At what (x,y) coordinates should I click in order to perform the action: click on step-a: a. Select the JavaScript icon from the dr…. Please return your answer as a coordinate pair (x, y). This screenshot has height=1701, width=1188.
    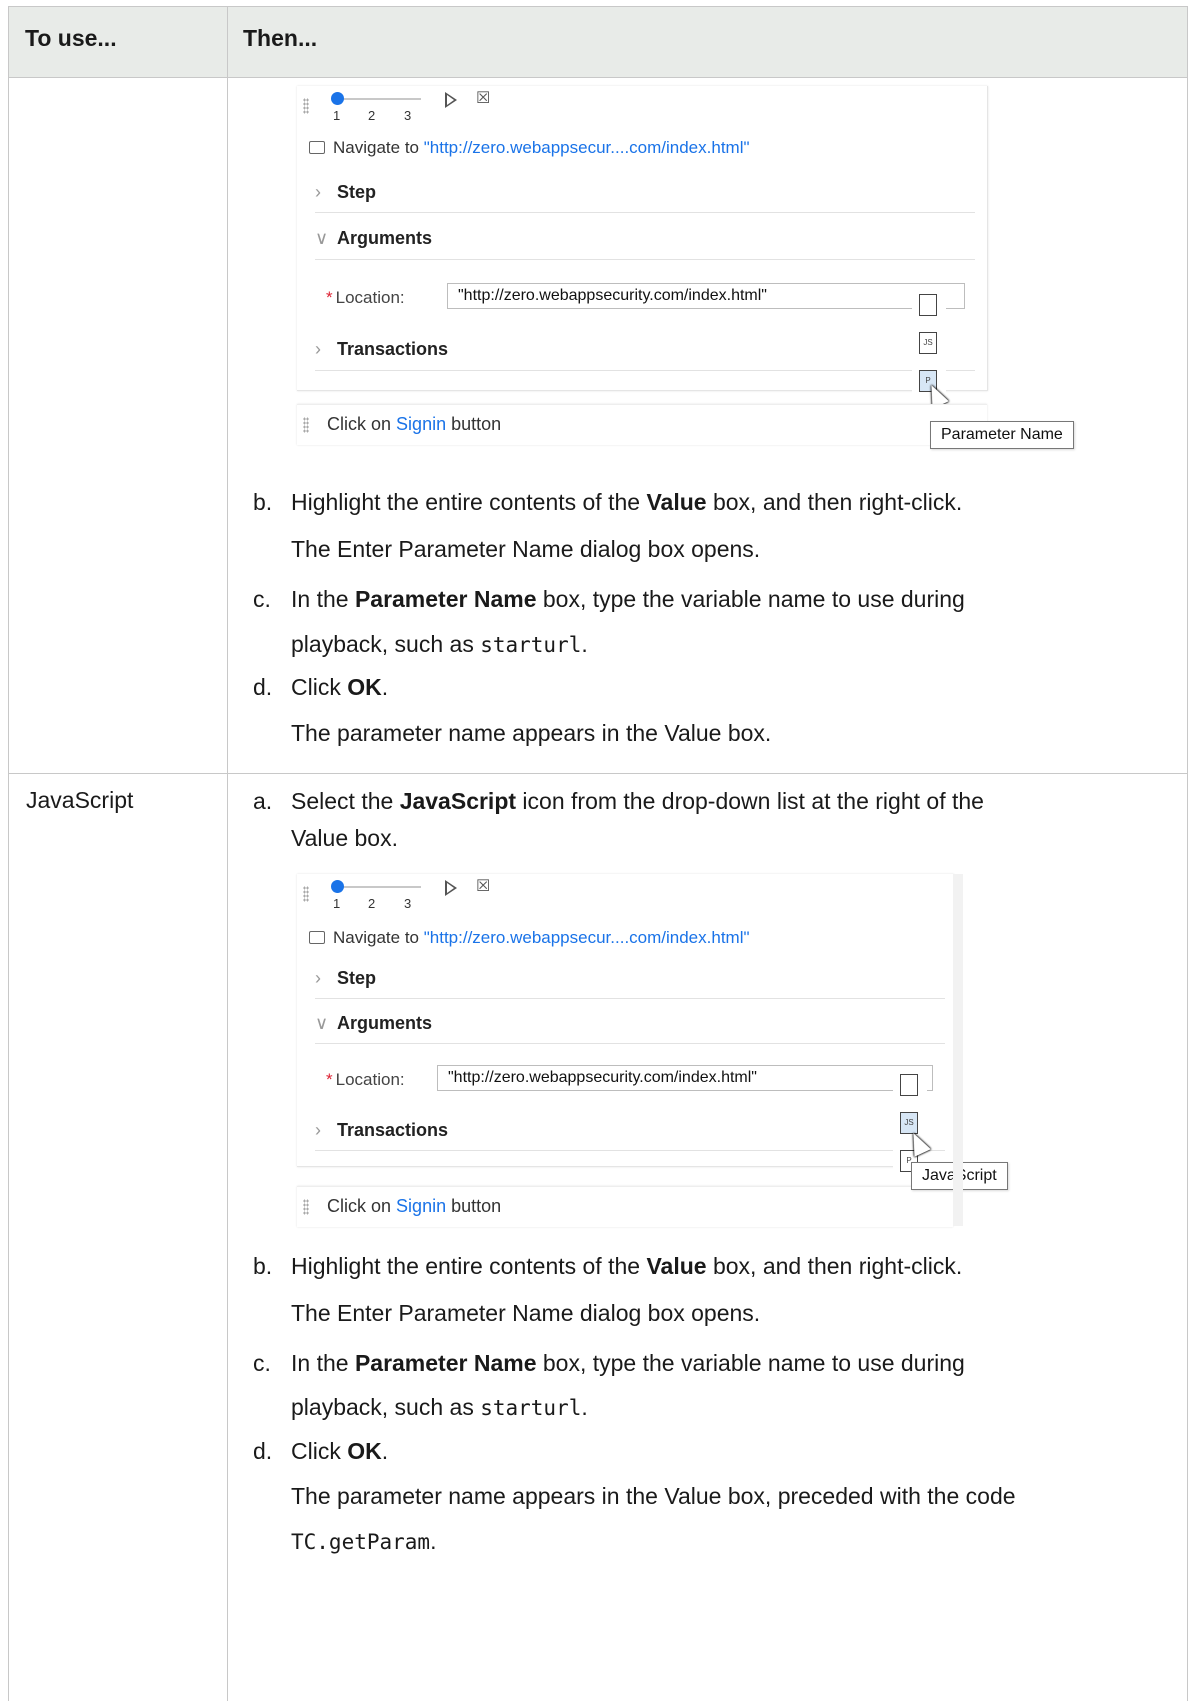
    Looking at the image, I should click on (618, 801).